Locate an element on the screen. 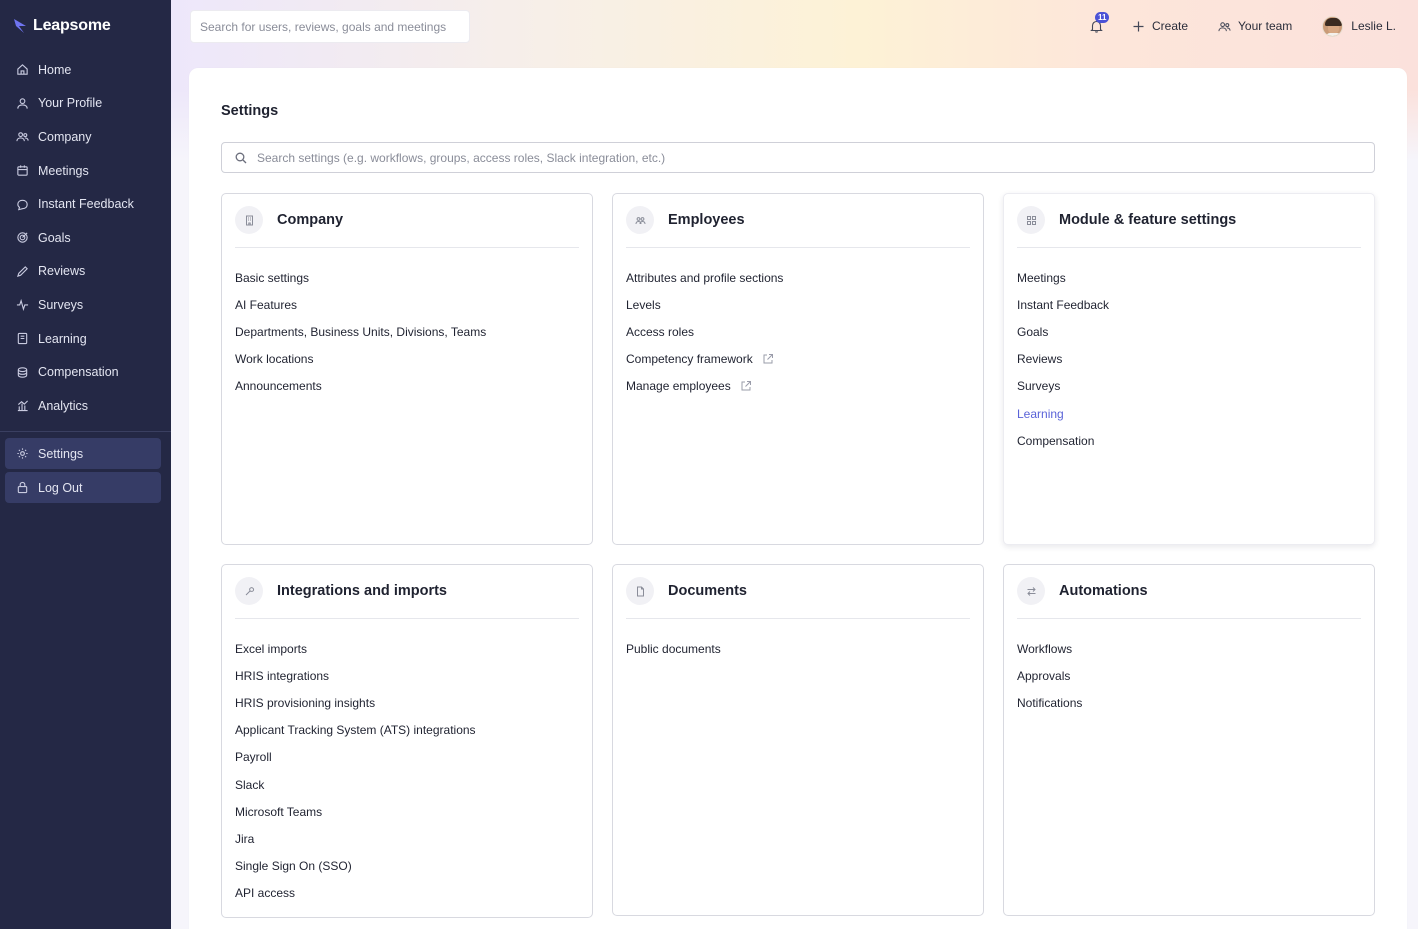 This screenshot has height=929, width=1418. create-button: Create is located at coordinates (1160, 26).